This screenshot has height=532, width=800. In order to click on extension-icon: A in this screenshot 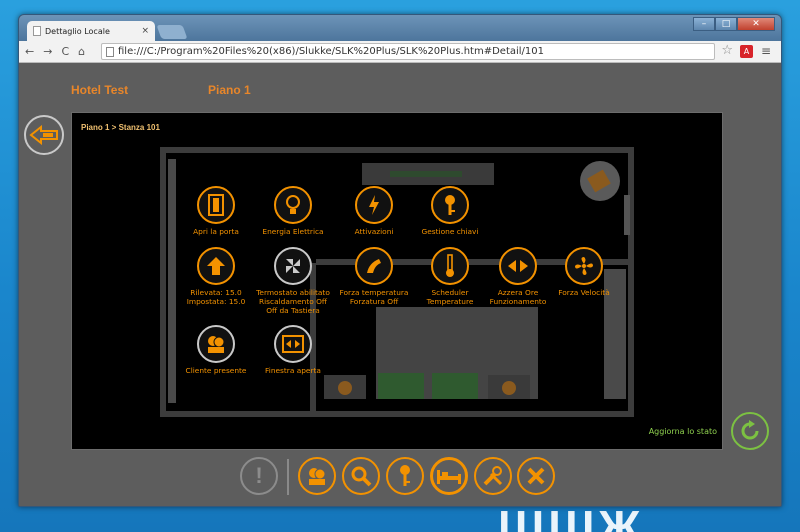, I will do `click(746, 51)`.